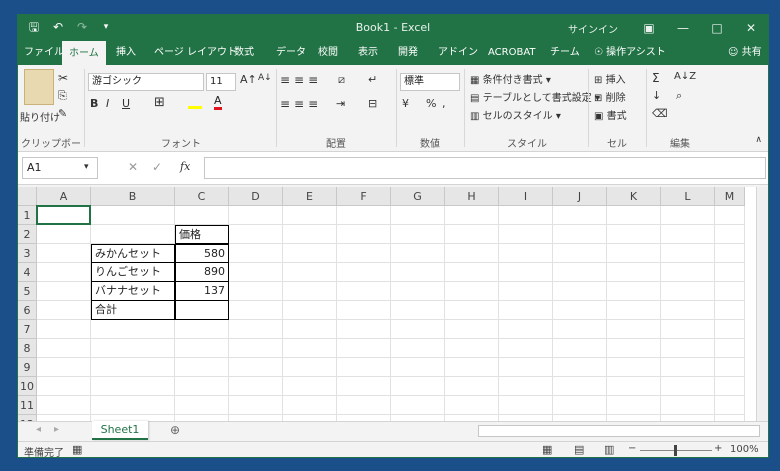 This screenshot has width=780, height=471. I want to click on cell-E7, so click(310, 329).